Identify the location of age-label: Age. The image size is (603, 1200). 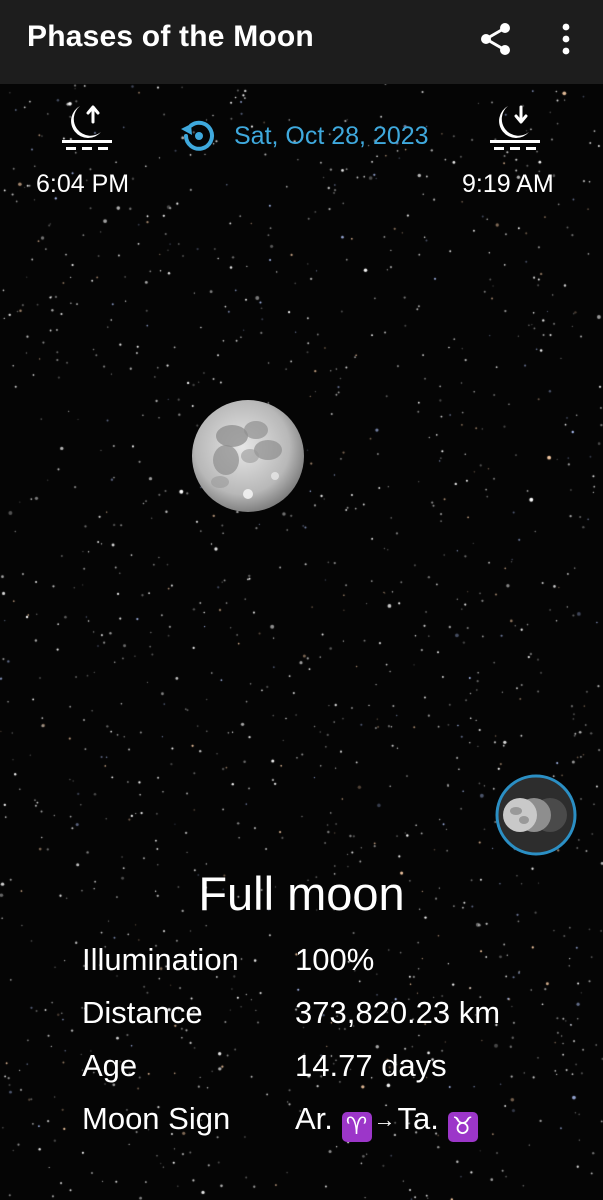
(110, 1065).